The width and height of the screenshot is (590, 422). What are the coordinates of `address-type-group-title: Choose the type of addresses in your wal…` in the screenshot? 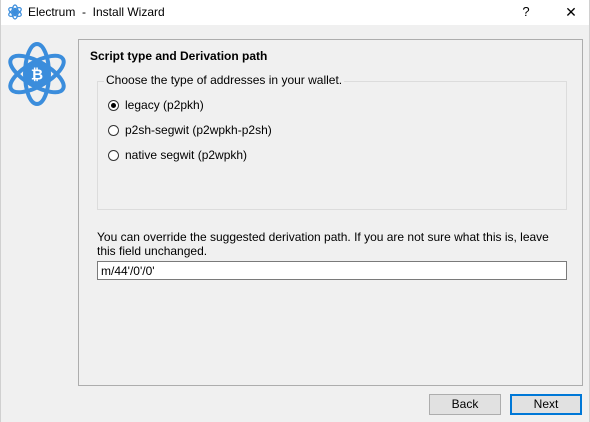 It's located at (224, 80).